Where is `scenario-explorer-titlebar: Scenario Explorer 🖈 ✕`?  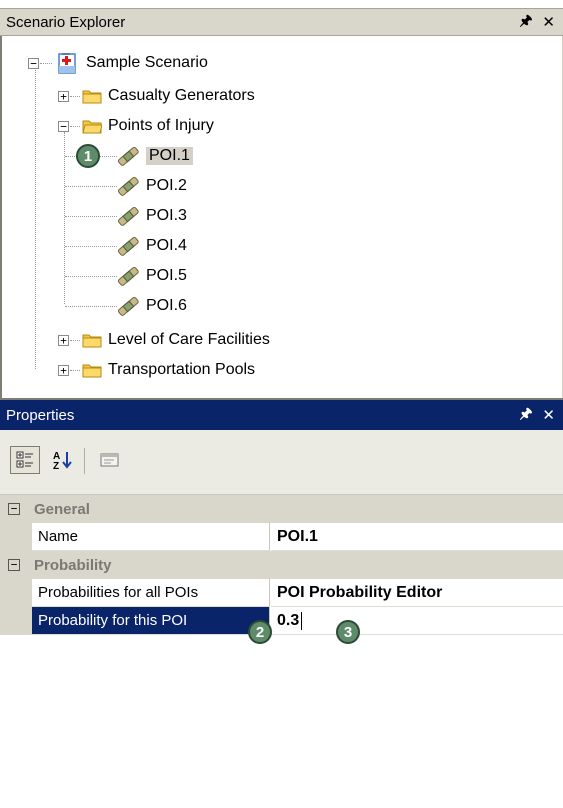
scenario-explorer-titlebar: Scenario Explorer 🖈 ✕ is located at coordinates (281, 22).